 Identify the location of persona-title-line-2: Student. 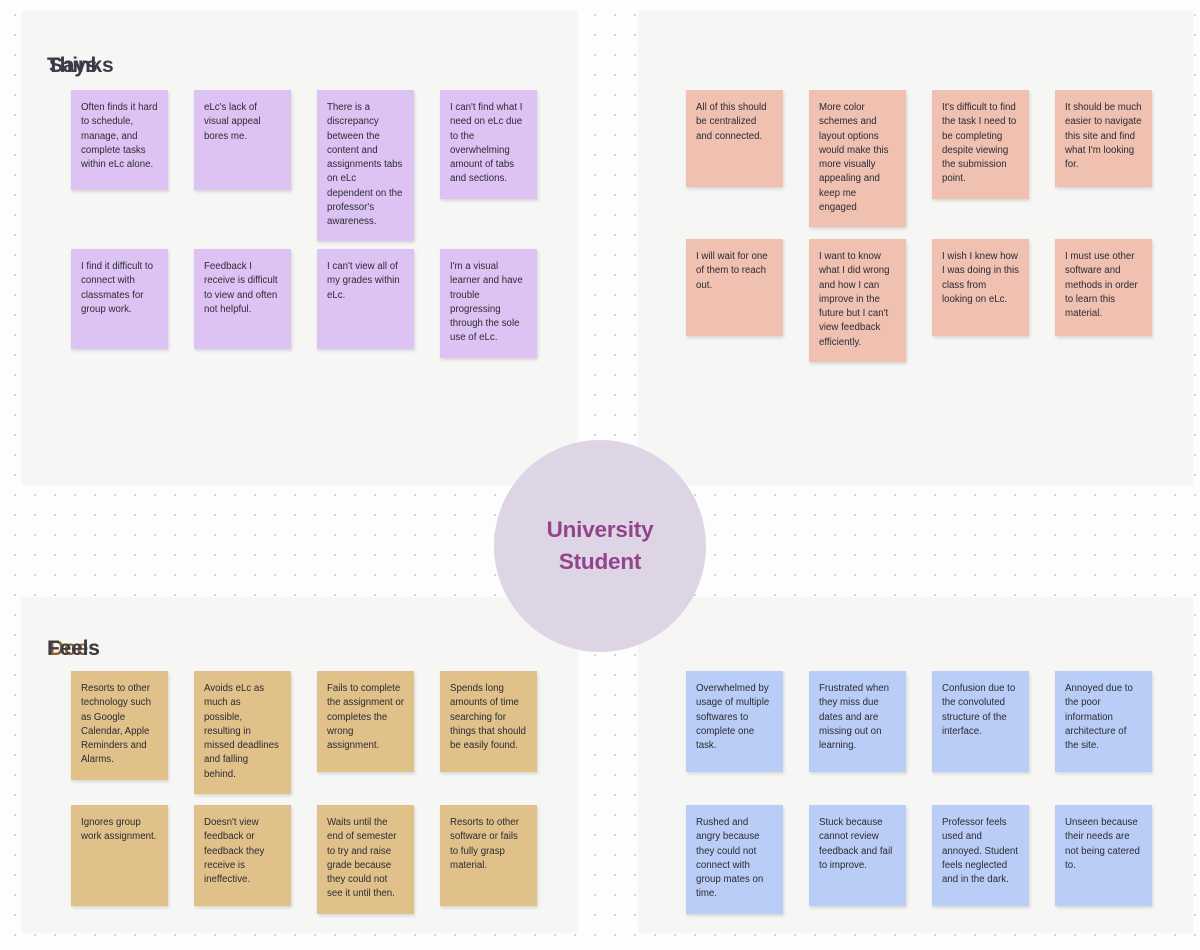
(600, 561).